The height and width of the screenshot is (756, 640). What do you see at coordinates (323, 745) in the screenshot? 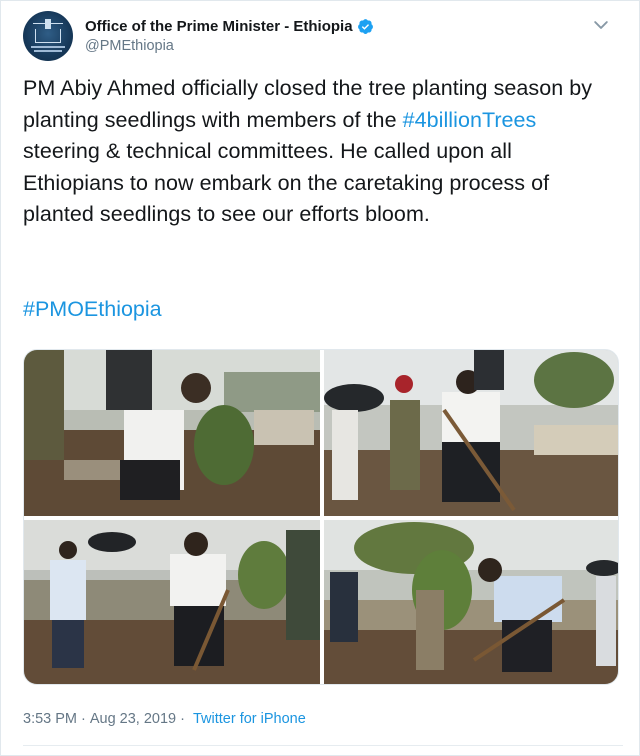
I see `divider` at bounding box center [323, 745].